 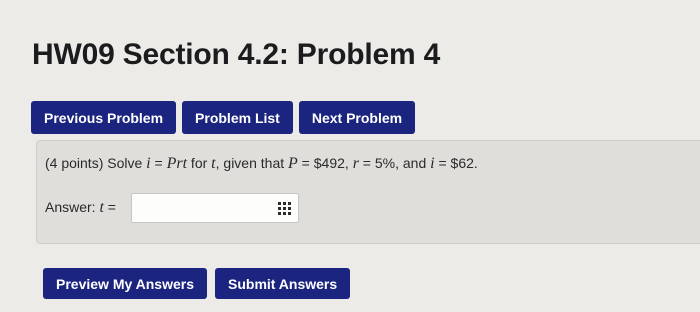 I want to click on math-expr-prt: Prt, so click(x=177, y=163).